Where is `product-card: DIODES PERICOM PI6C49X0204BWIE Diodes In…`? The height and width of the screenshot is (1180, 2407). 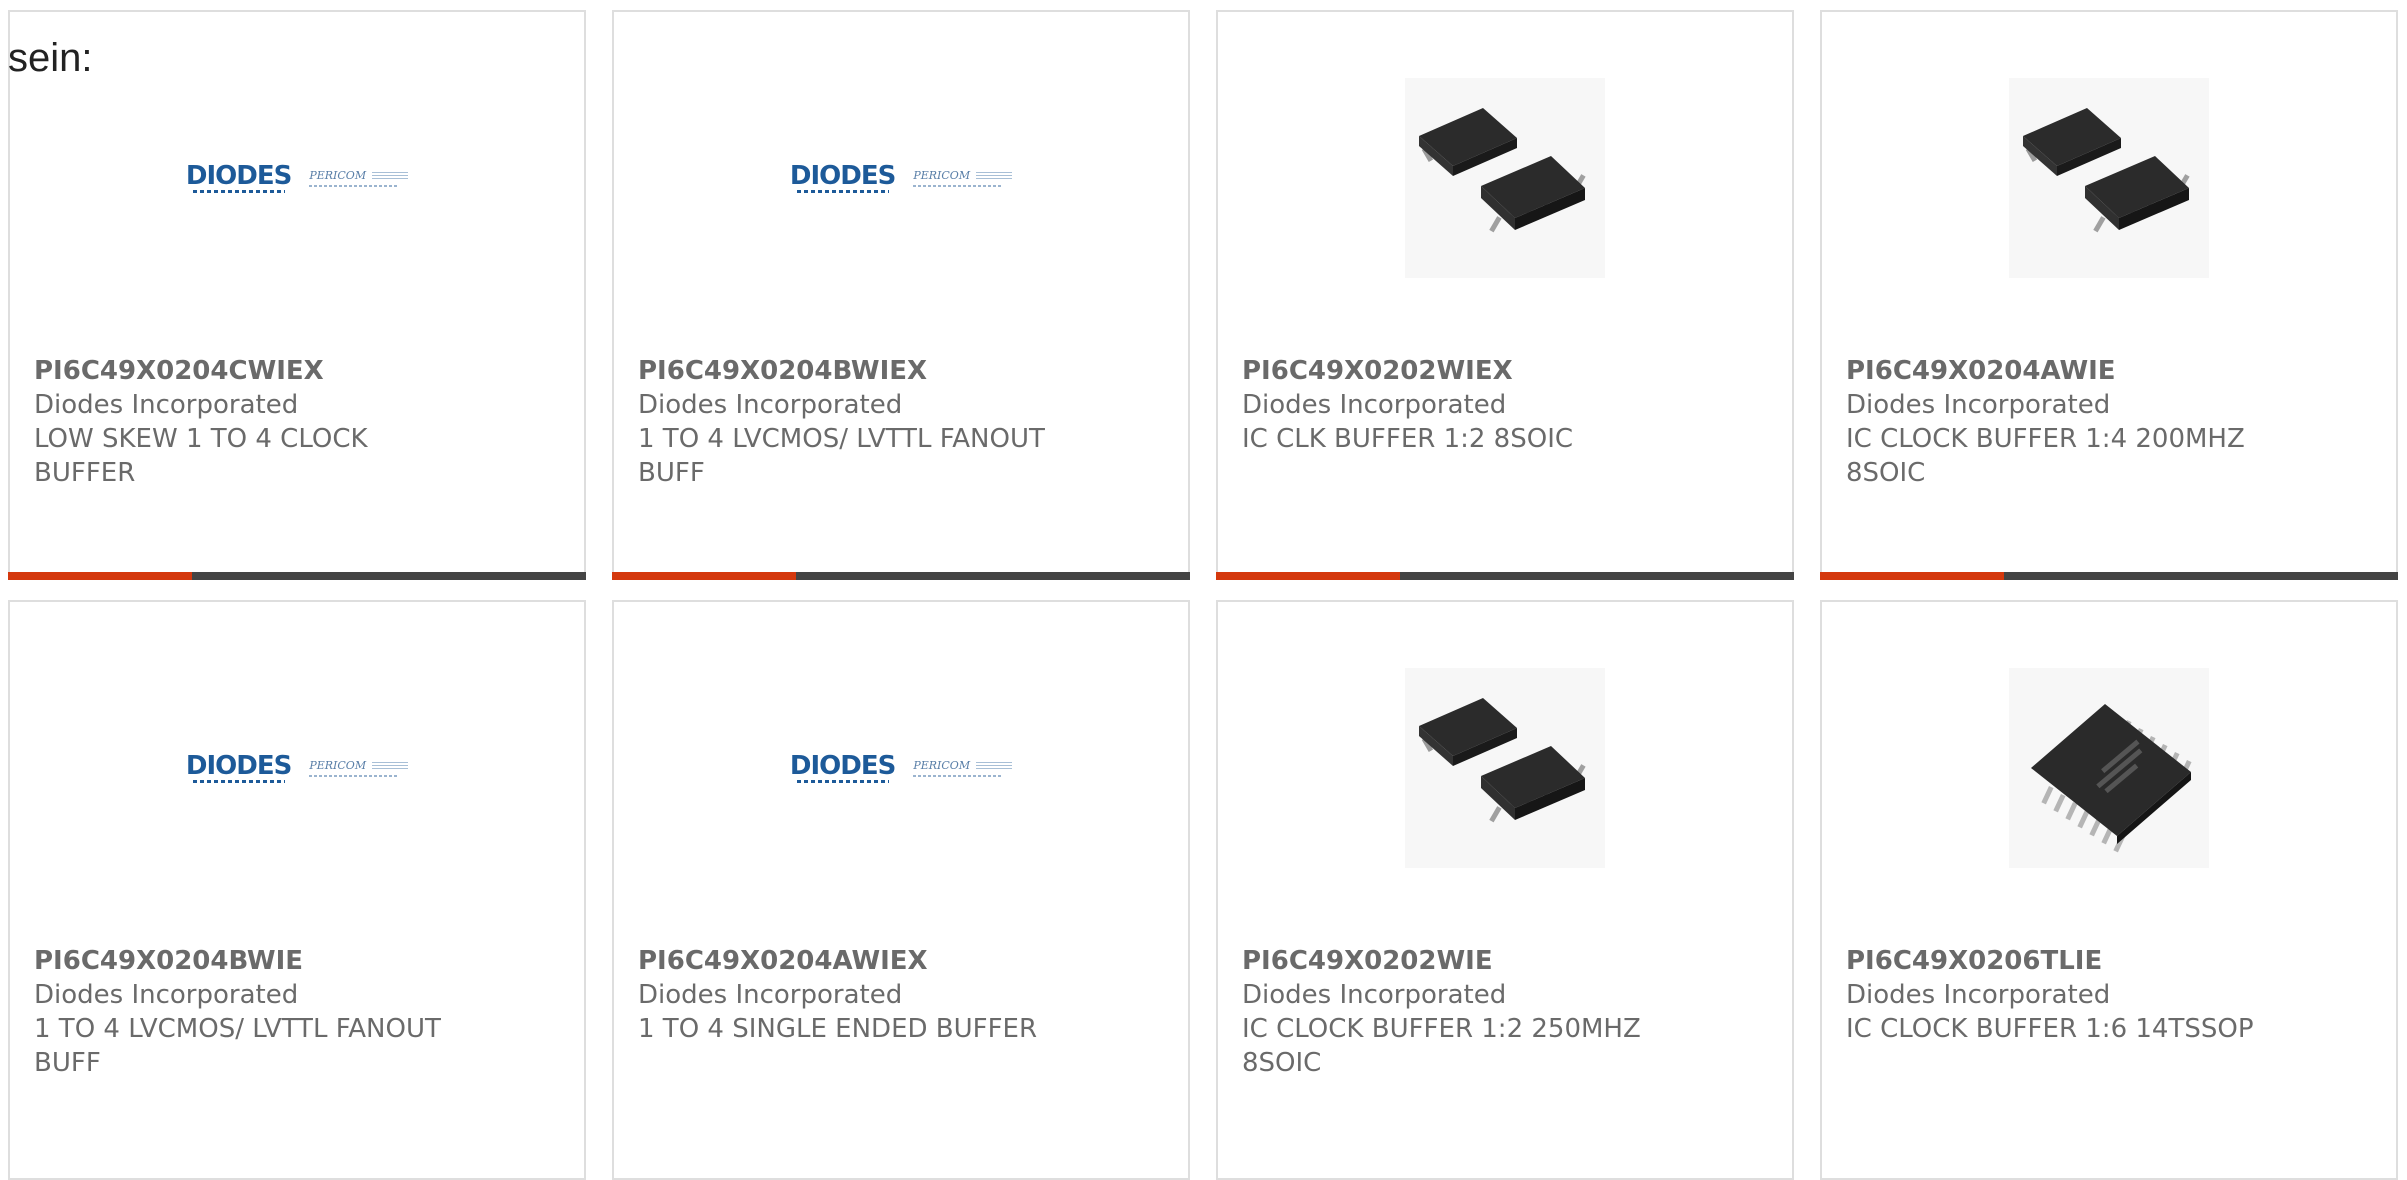
product-card: DIODES PERICOM PI6C49X0204BWIE Diodes In… is located at coordinates (297, 890).